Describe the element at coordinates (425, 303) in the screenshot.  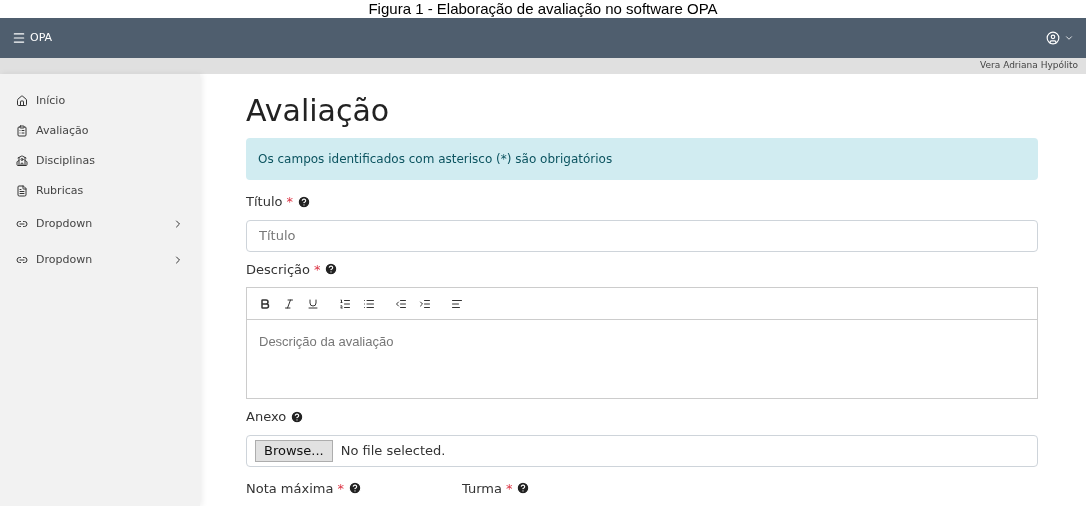
I see `indent-icon` at that location.